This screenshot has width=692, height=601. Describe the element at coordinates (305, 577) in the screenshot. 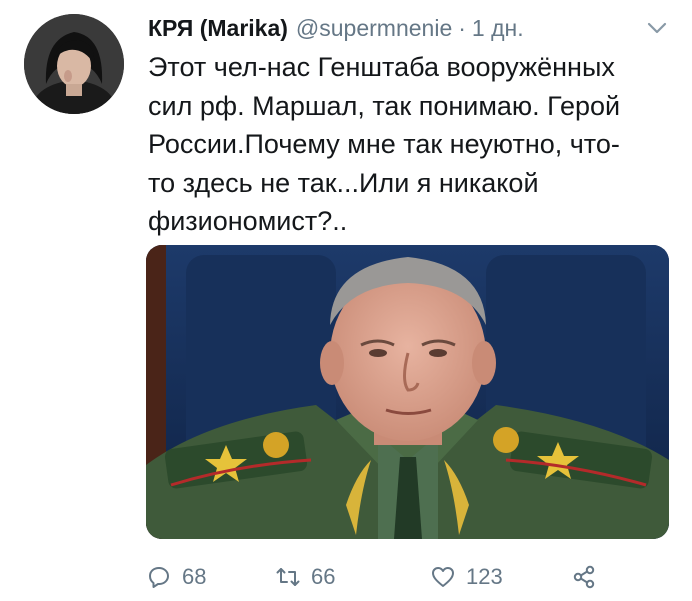

I see `retweet-button: 66` at that location.